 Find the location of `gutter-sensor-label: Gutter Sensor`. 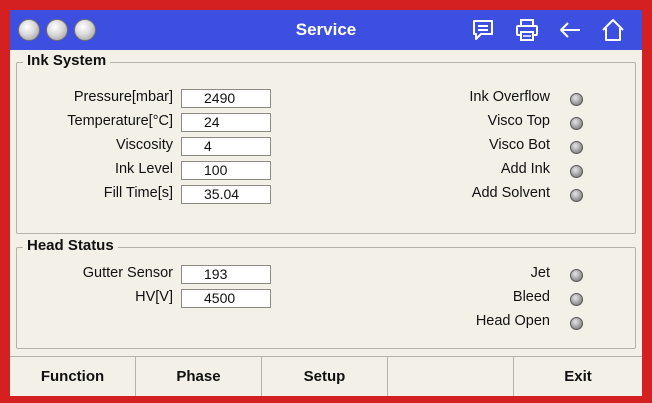

gutter-sensor-label: Gutter Sensor is located at coordinates (127, 273).